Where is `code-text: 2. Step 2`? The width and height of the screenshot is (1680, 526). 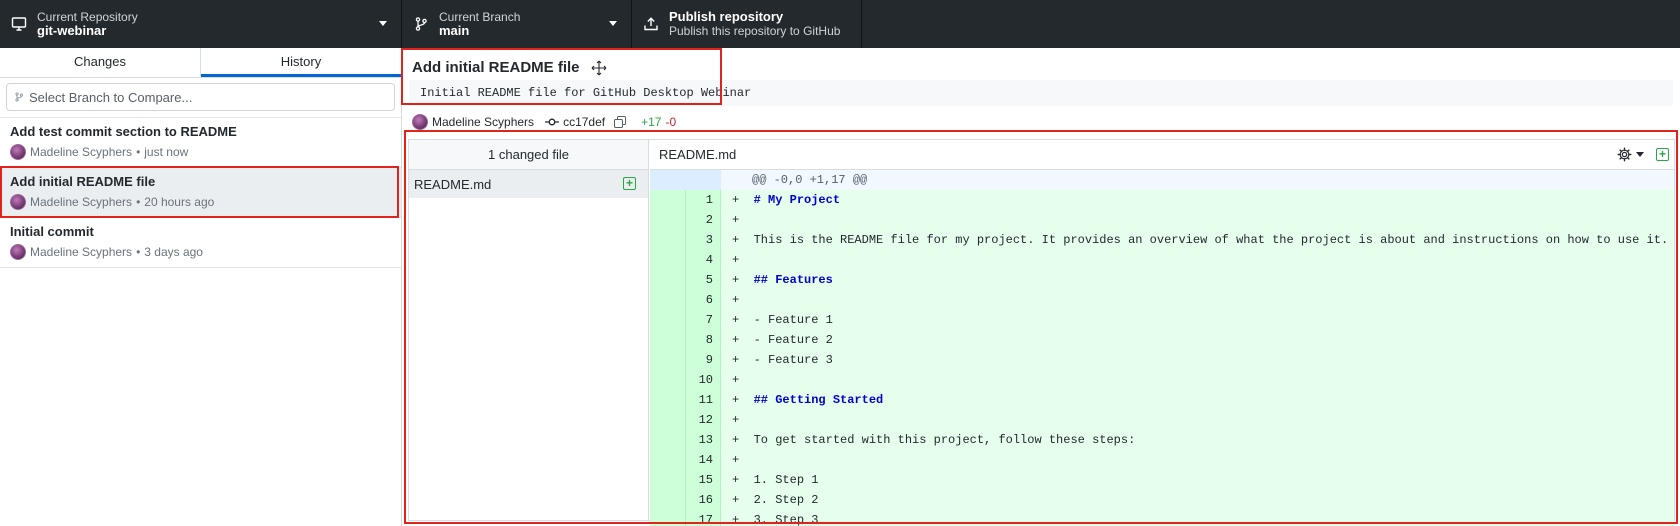 code-text: 2. Step 2 is located at coordinates (786, 500).